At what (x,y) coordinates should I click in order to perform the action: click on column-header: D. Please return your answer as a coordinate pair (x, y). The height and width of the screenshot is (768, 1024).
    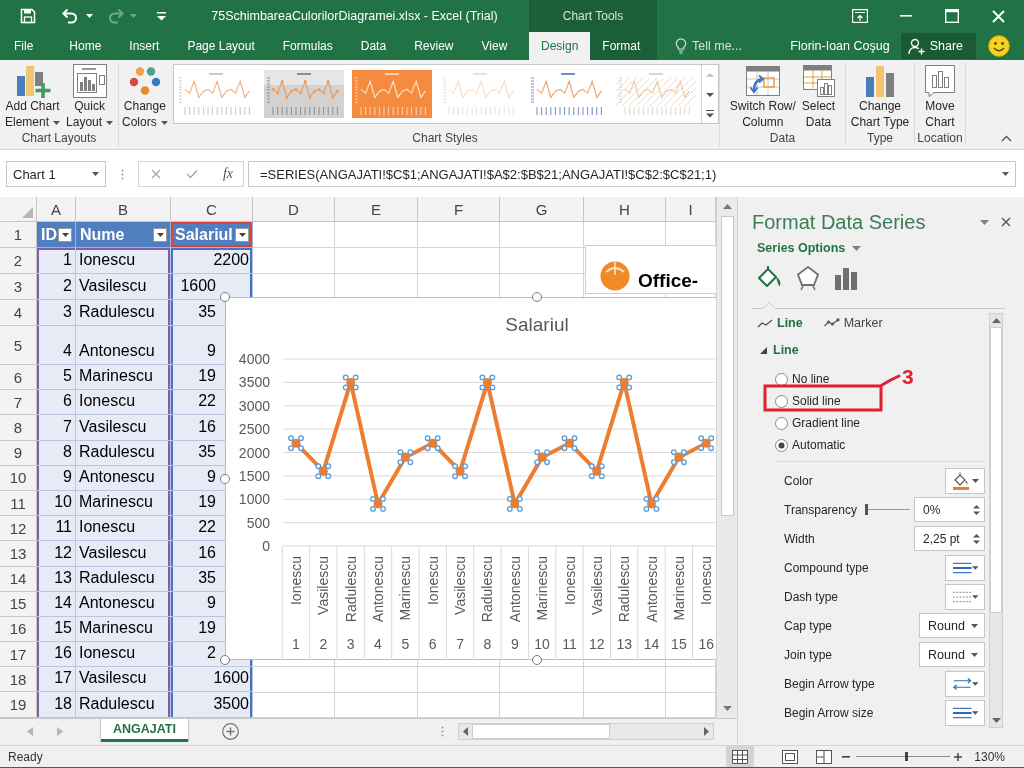
    Looking at the image, I should click on (294, 209).